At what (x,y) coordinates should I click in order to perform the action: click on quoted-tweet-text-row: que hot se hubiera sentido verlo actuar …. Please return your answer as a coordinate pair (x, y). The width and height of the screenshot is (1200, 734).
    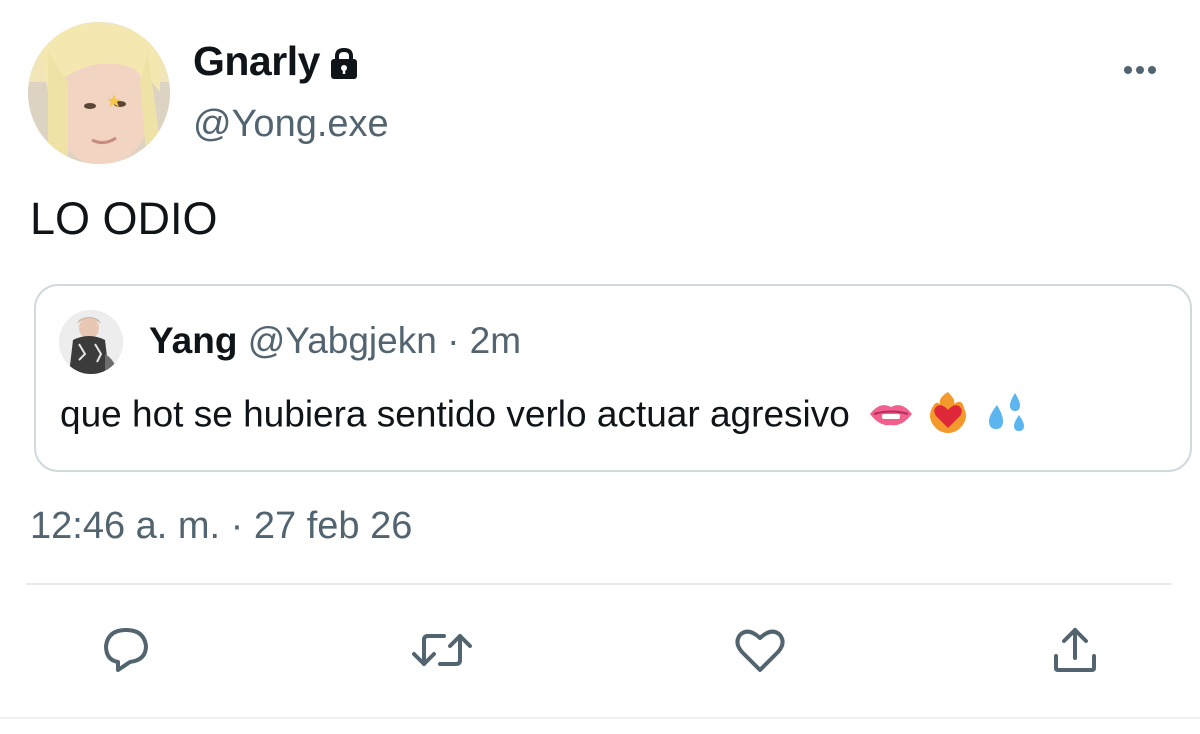
    Looking at the image, I should click on (544, 416).